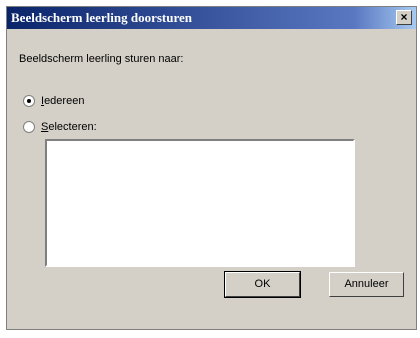  What do you see at coordinates (29, 127) in the screenshot?
I see `radio-select` at bounding box center [29, 127].